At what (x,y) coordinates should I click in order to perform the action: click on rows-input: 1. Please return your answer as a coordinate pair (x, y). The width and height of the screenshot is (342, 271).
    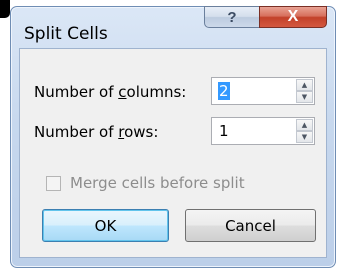
    Looking at the image, I should click on (224, 131).